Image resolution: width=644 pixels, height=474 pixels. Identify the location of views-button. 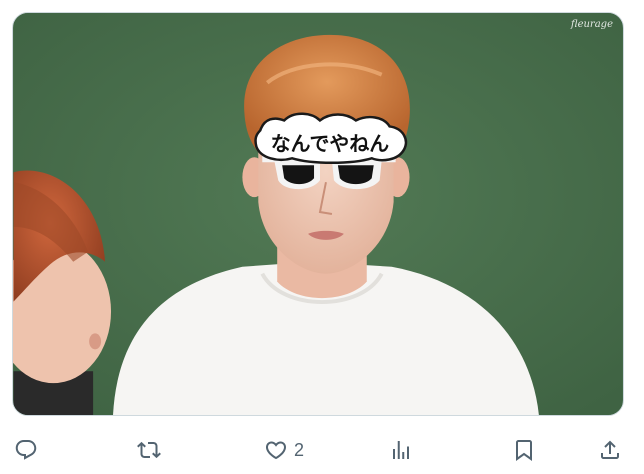
(404, 450).